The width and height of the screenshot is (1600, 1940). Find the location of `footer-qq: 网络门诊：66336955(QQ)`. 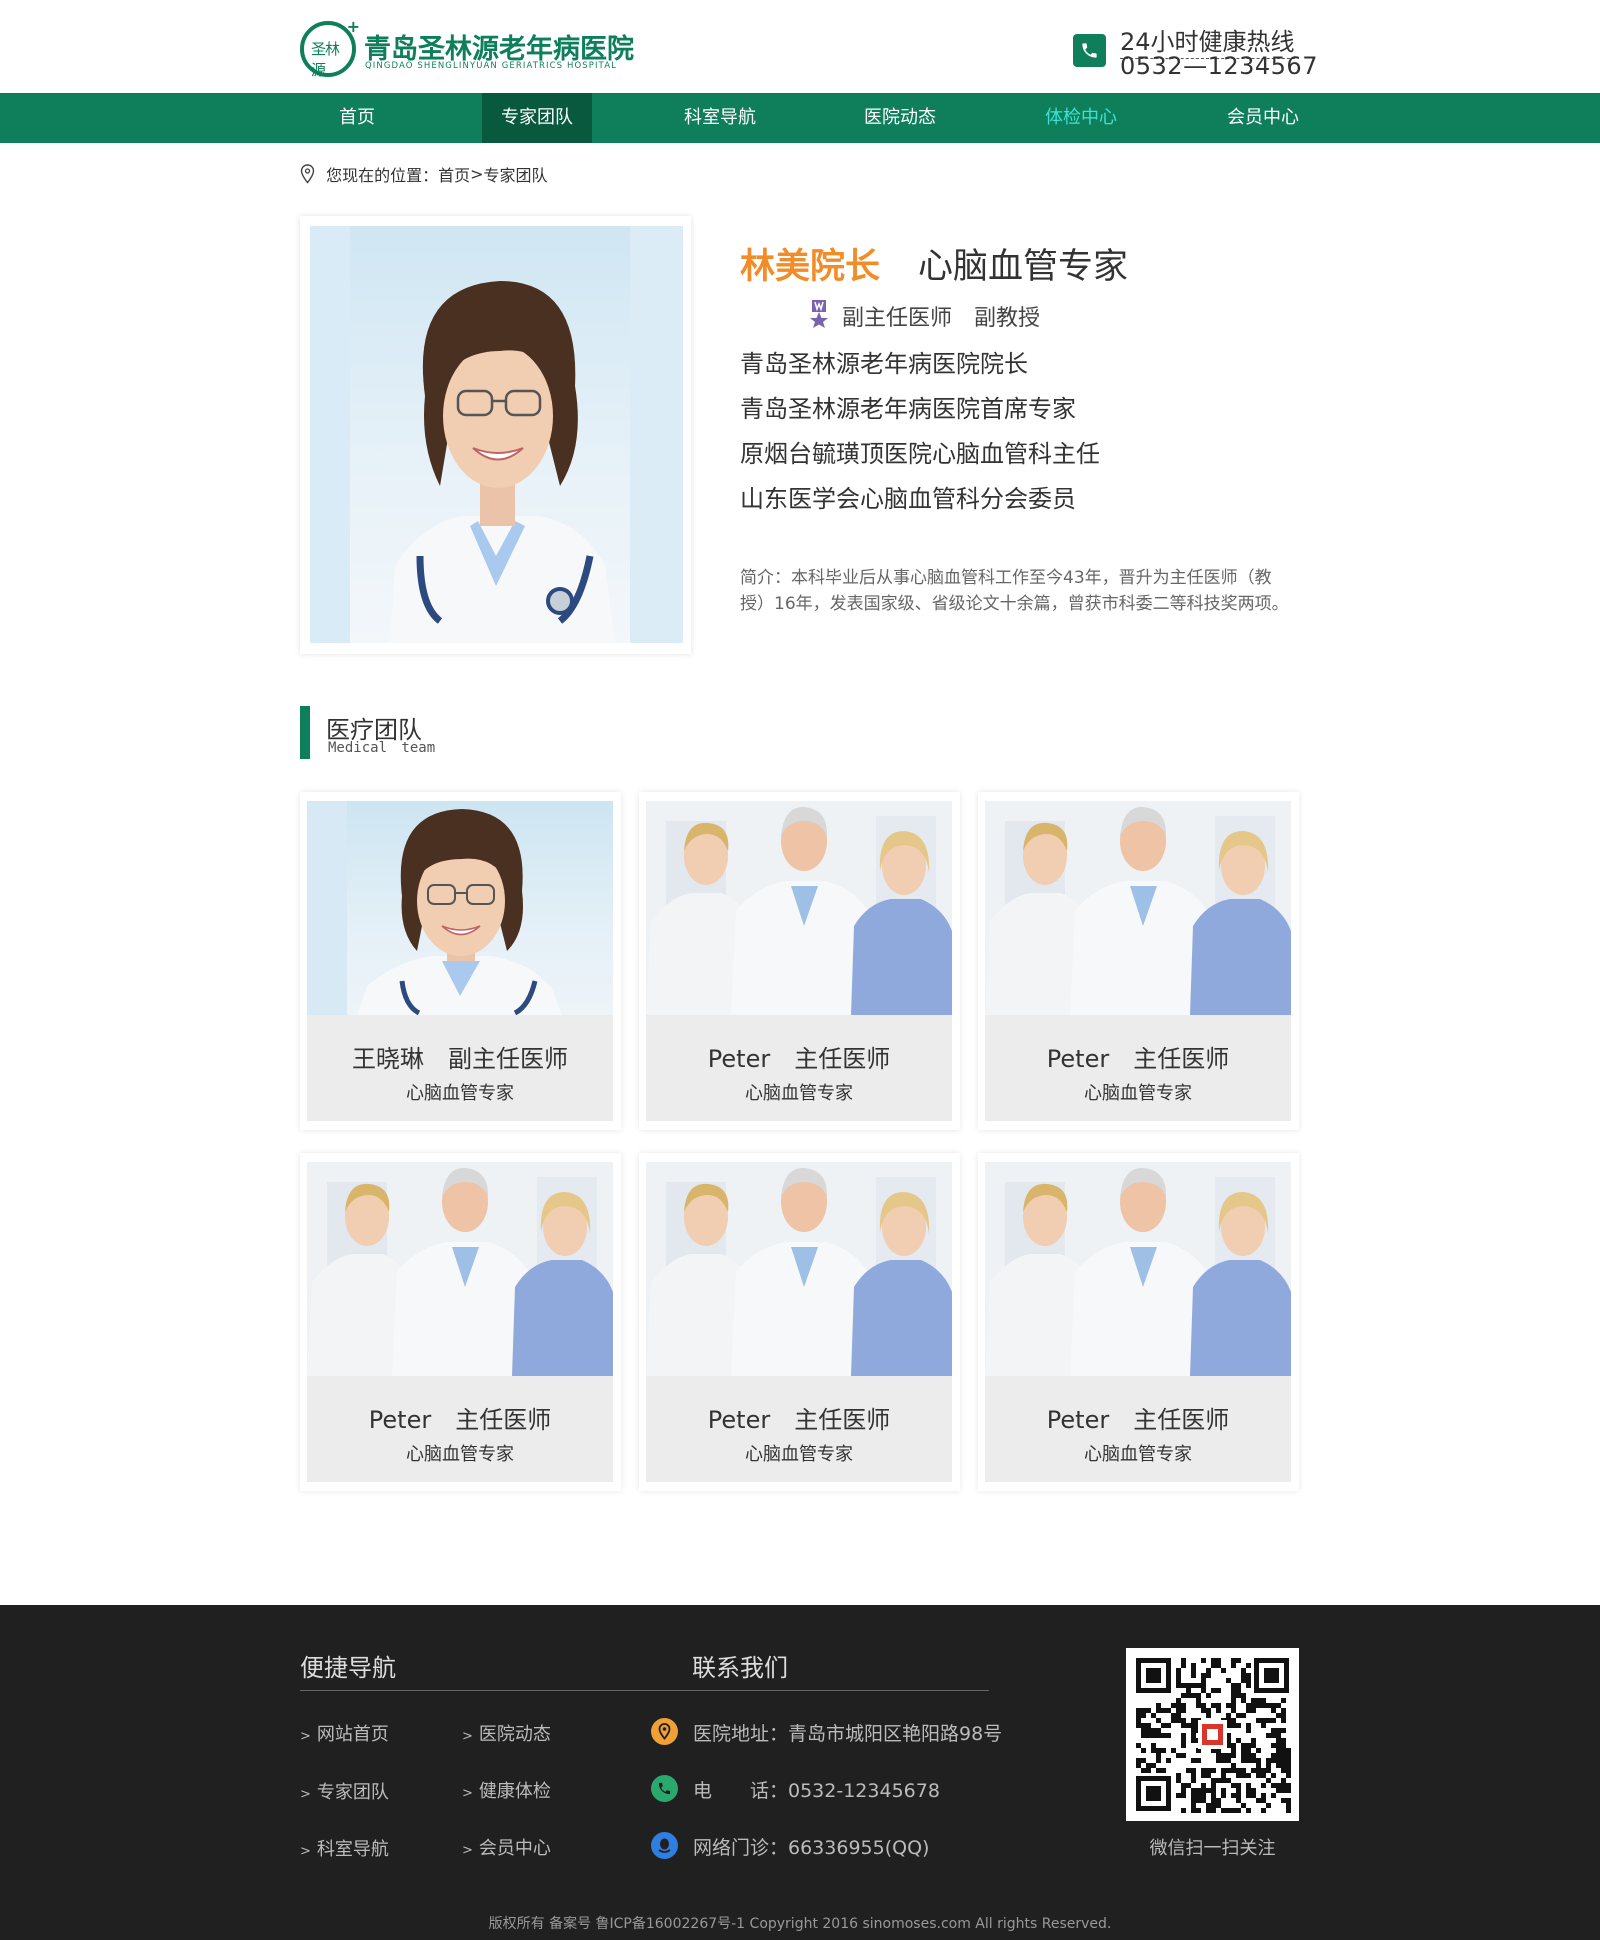

footer-qq: 网络门诊：66336955(QQ) is located at coordinates (811, 1846).